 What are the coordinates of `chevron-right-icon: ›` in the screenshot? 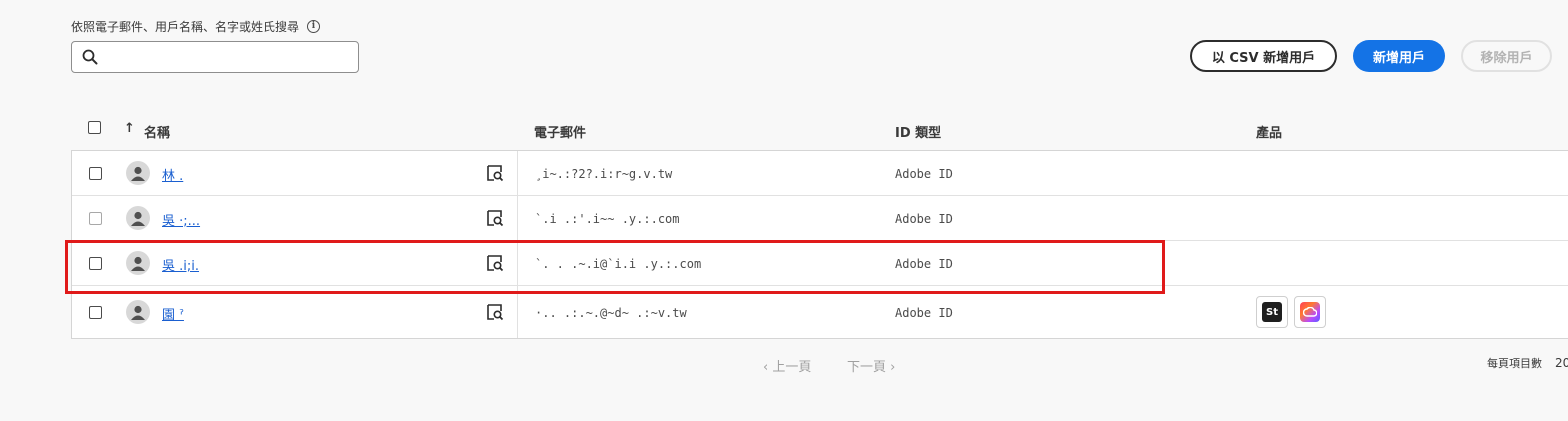 It's located at (891, 367).